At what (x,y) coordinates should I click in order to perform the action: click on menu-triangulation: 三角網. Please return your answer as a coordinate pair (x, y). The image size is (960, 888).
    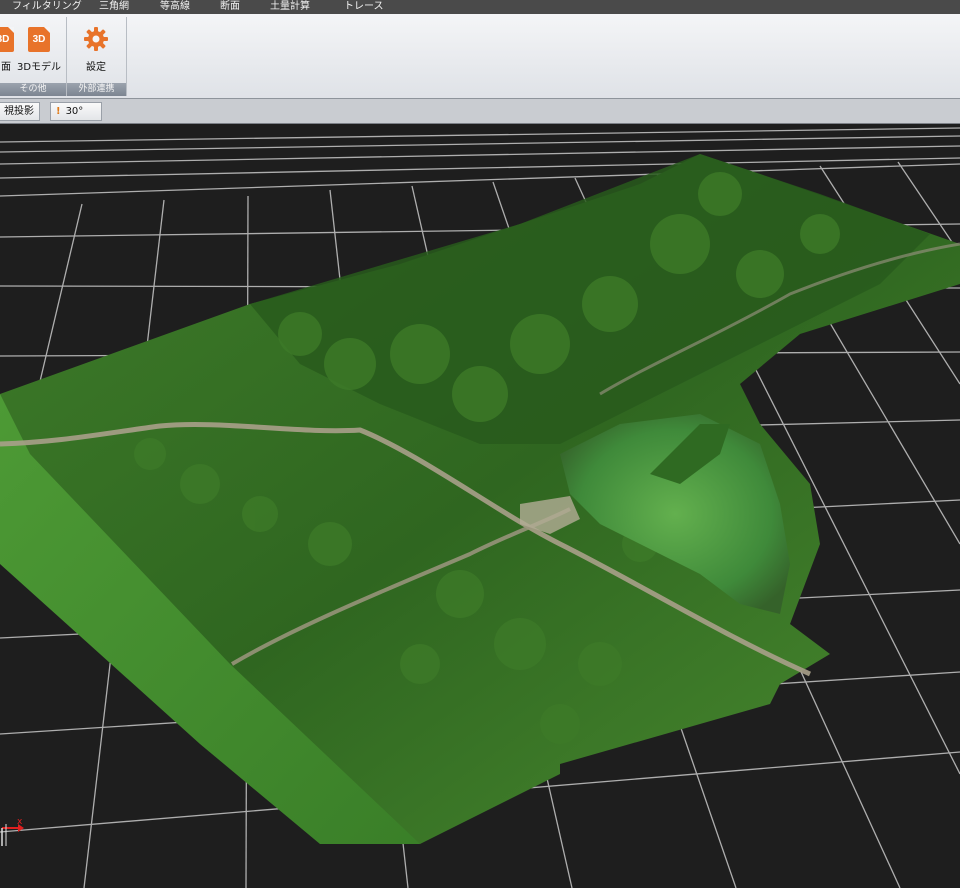
    Looking at the image, I should click on (114, 7).